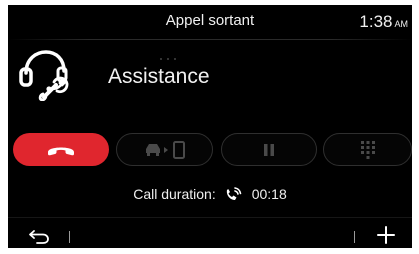 The image size is (419, 254). I want to click on hang-up-button, so click(61, 149).